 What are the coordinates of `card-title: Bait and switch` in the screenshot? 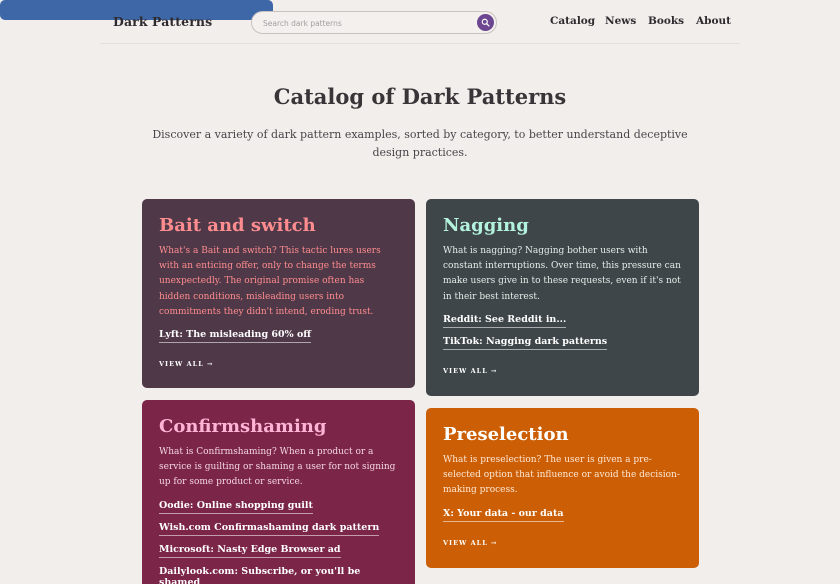 It's located at (278, 226).